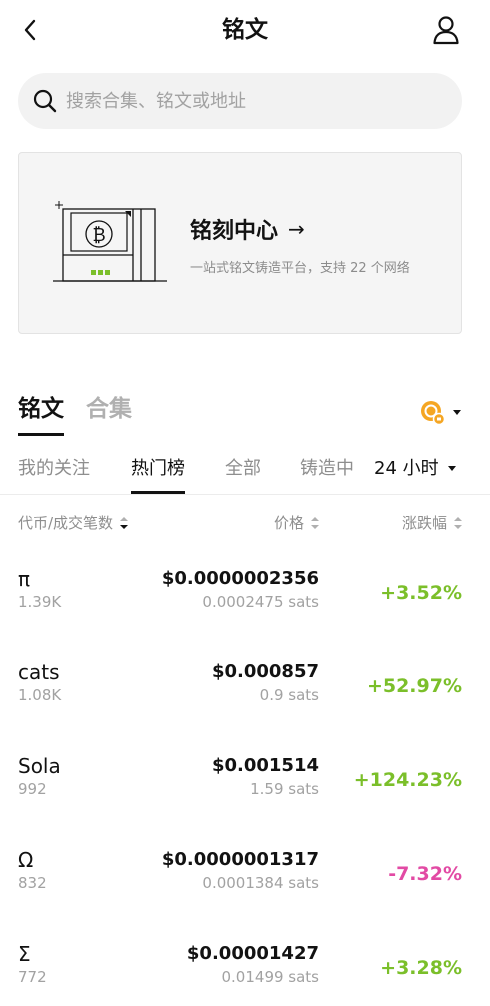  I want to click on token-name: π, so click(24, 579).